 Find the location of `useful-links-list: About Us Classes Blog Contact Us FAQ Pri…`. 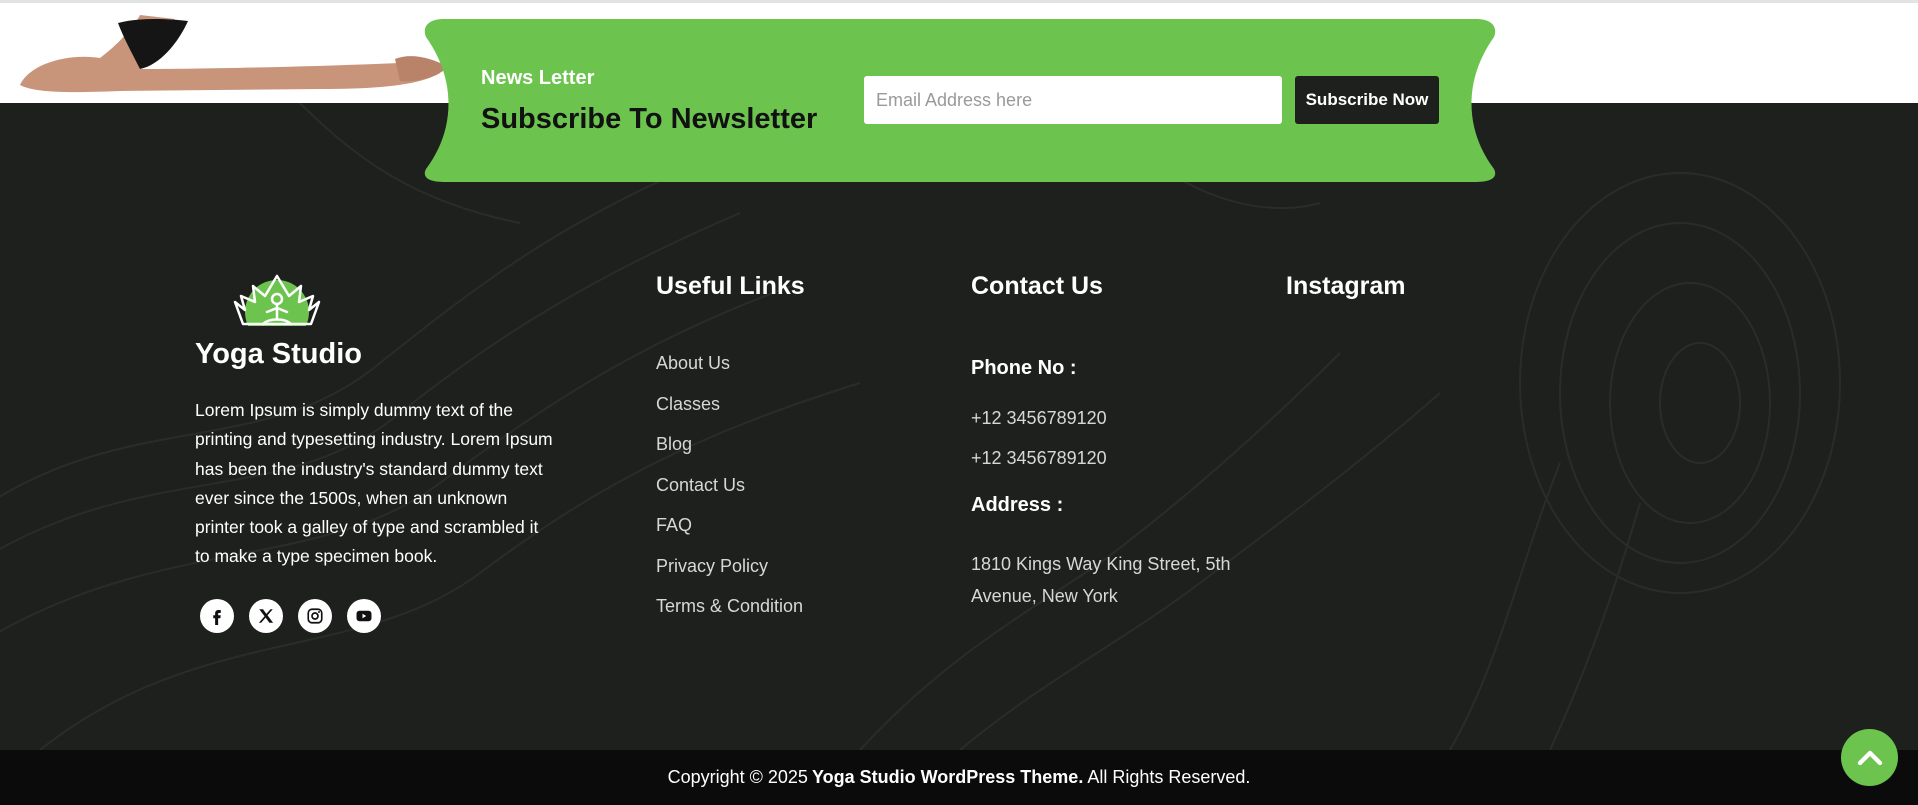

useful-links-list: About Us Classes Blog Contact Us FAQ Pri… is located at coordinates (729, 495).